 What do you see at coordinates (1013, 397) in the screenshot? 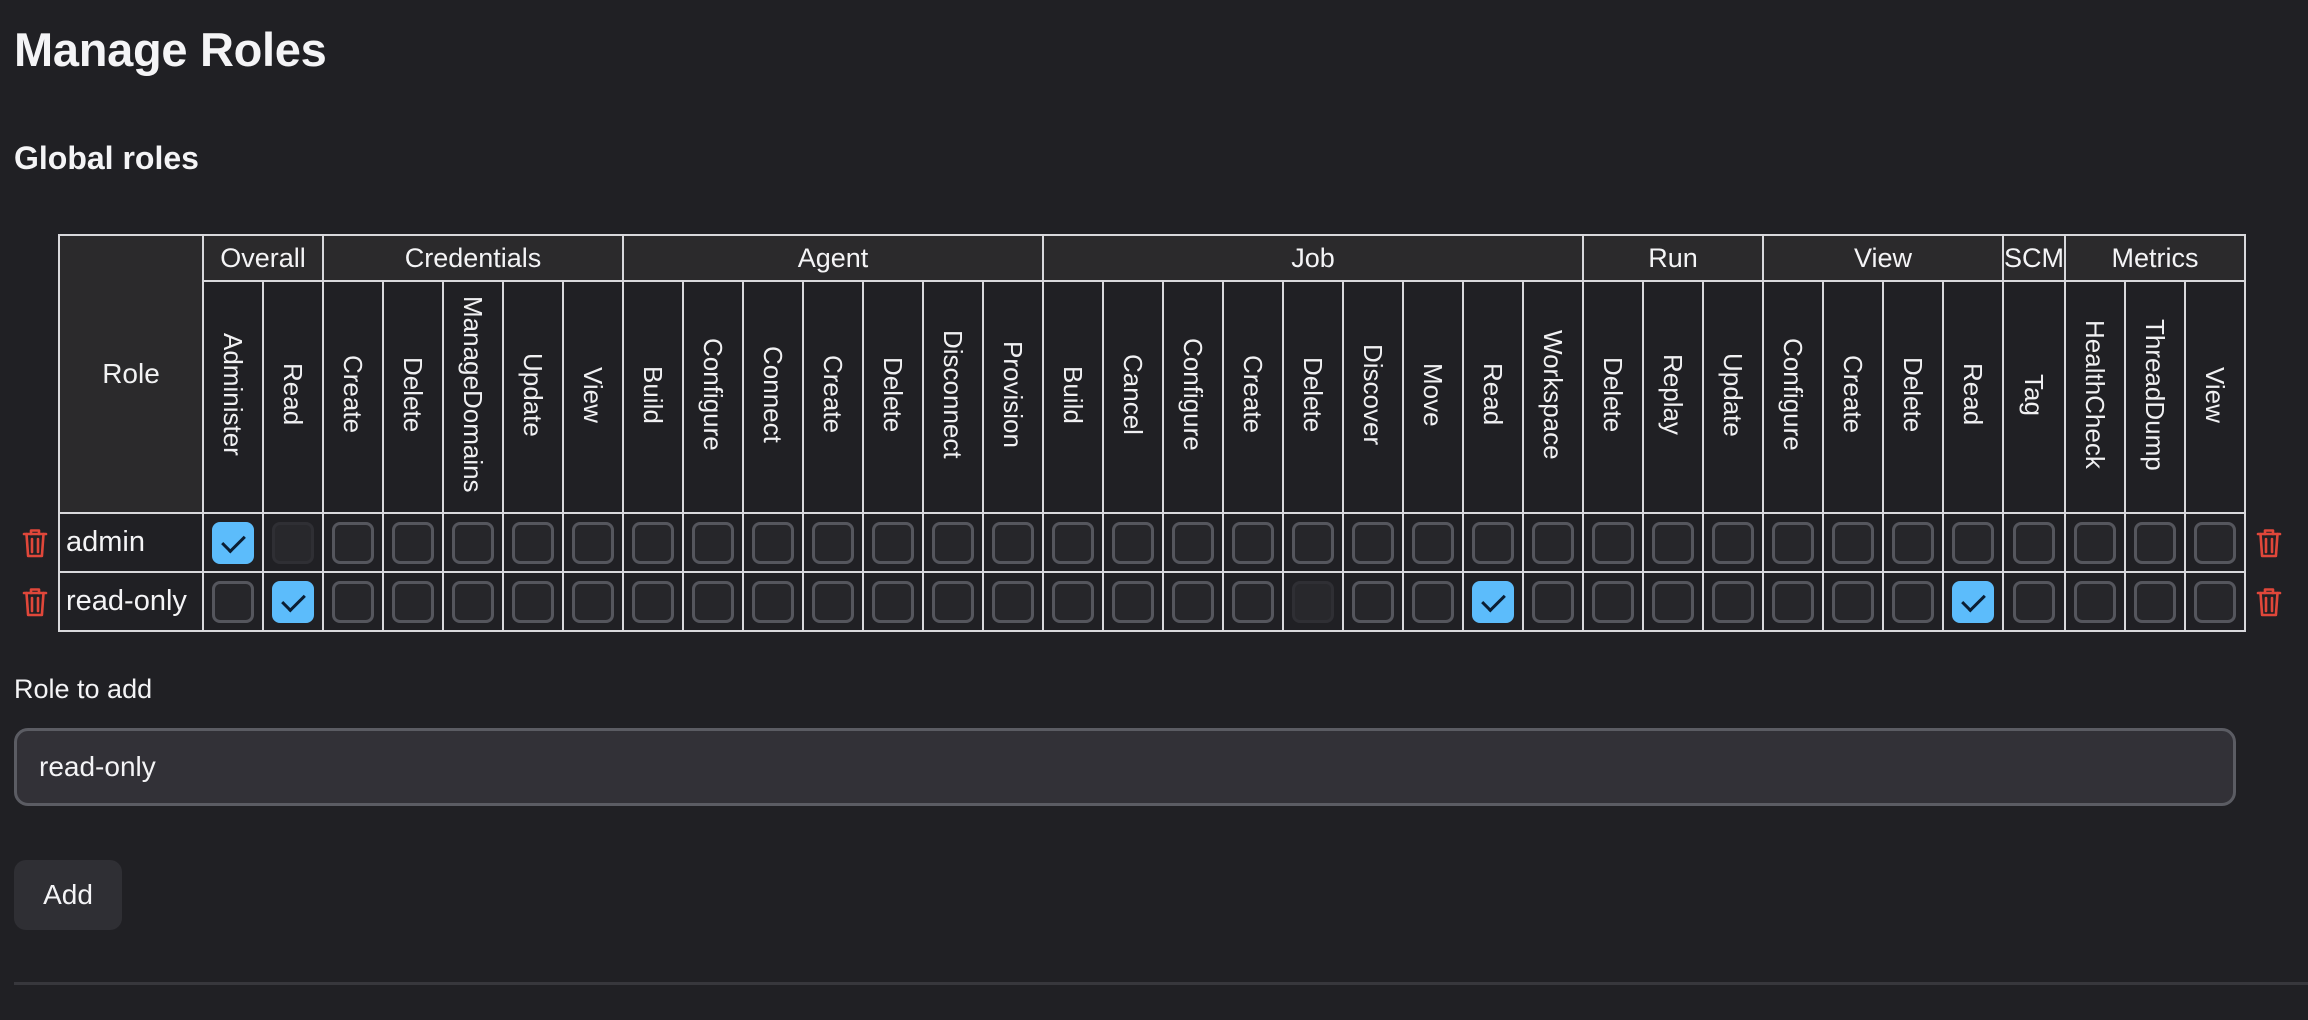
I see `permission-header-agent-provision: Provision` at bounding box center [1013, 397].